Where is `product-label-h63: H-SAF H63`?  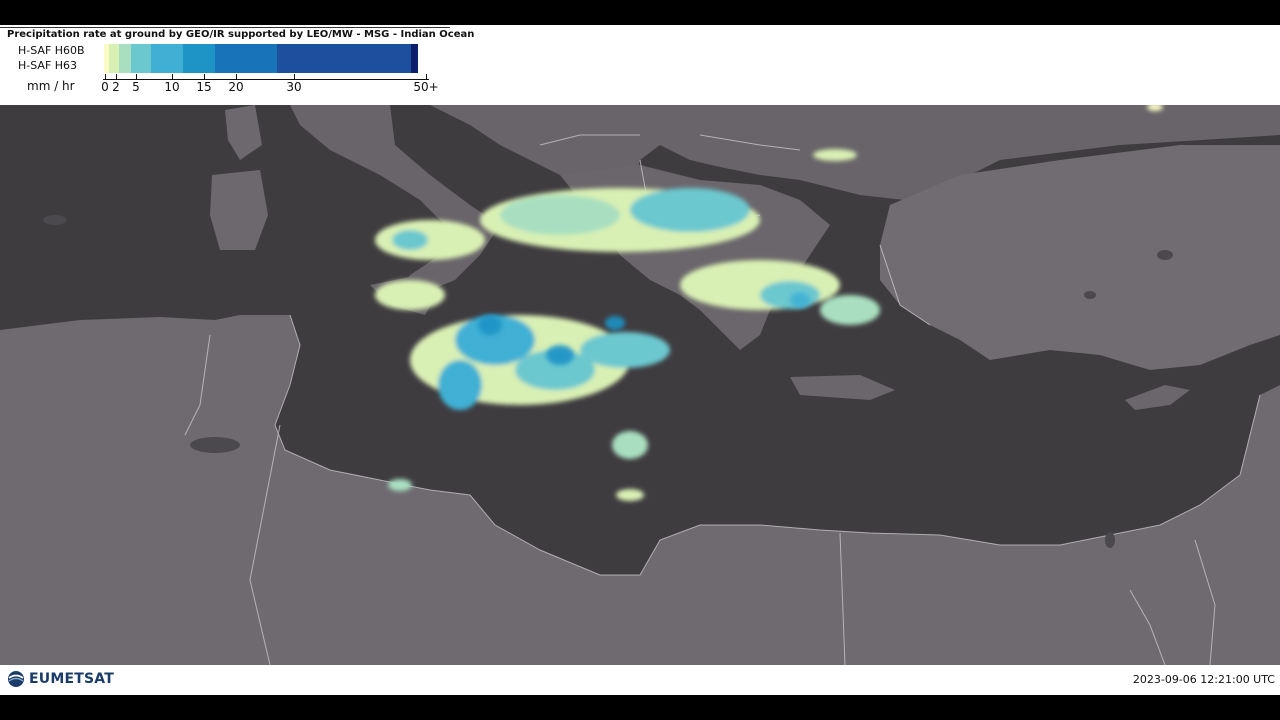 product-label-h63: H-SAF H63 is located at coordinates (48, 65).